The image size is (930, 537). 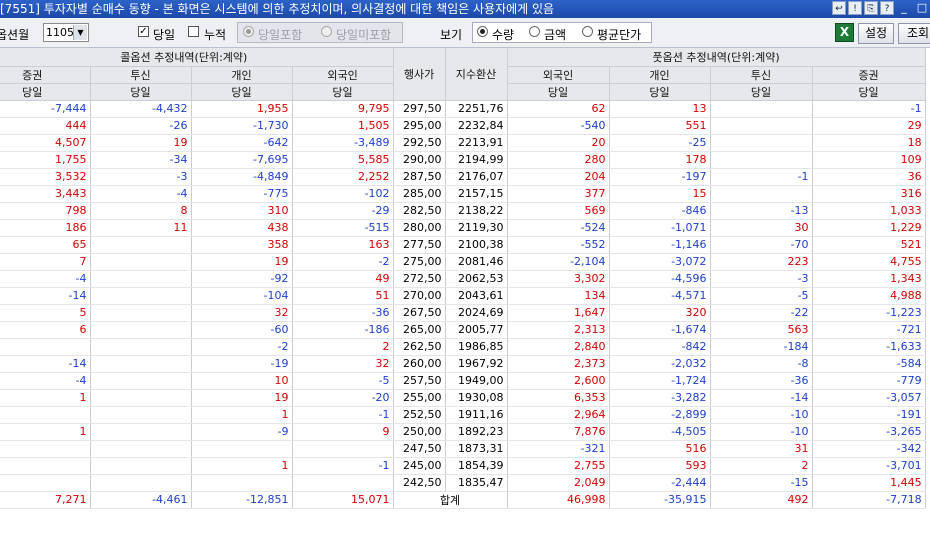 I want to click on put-cell: 46,998, so click(x=558, y=499).